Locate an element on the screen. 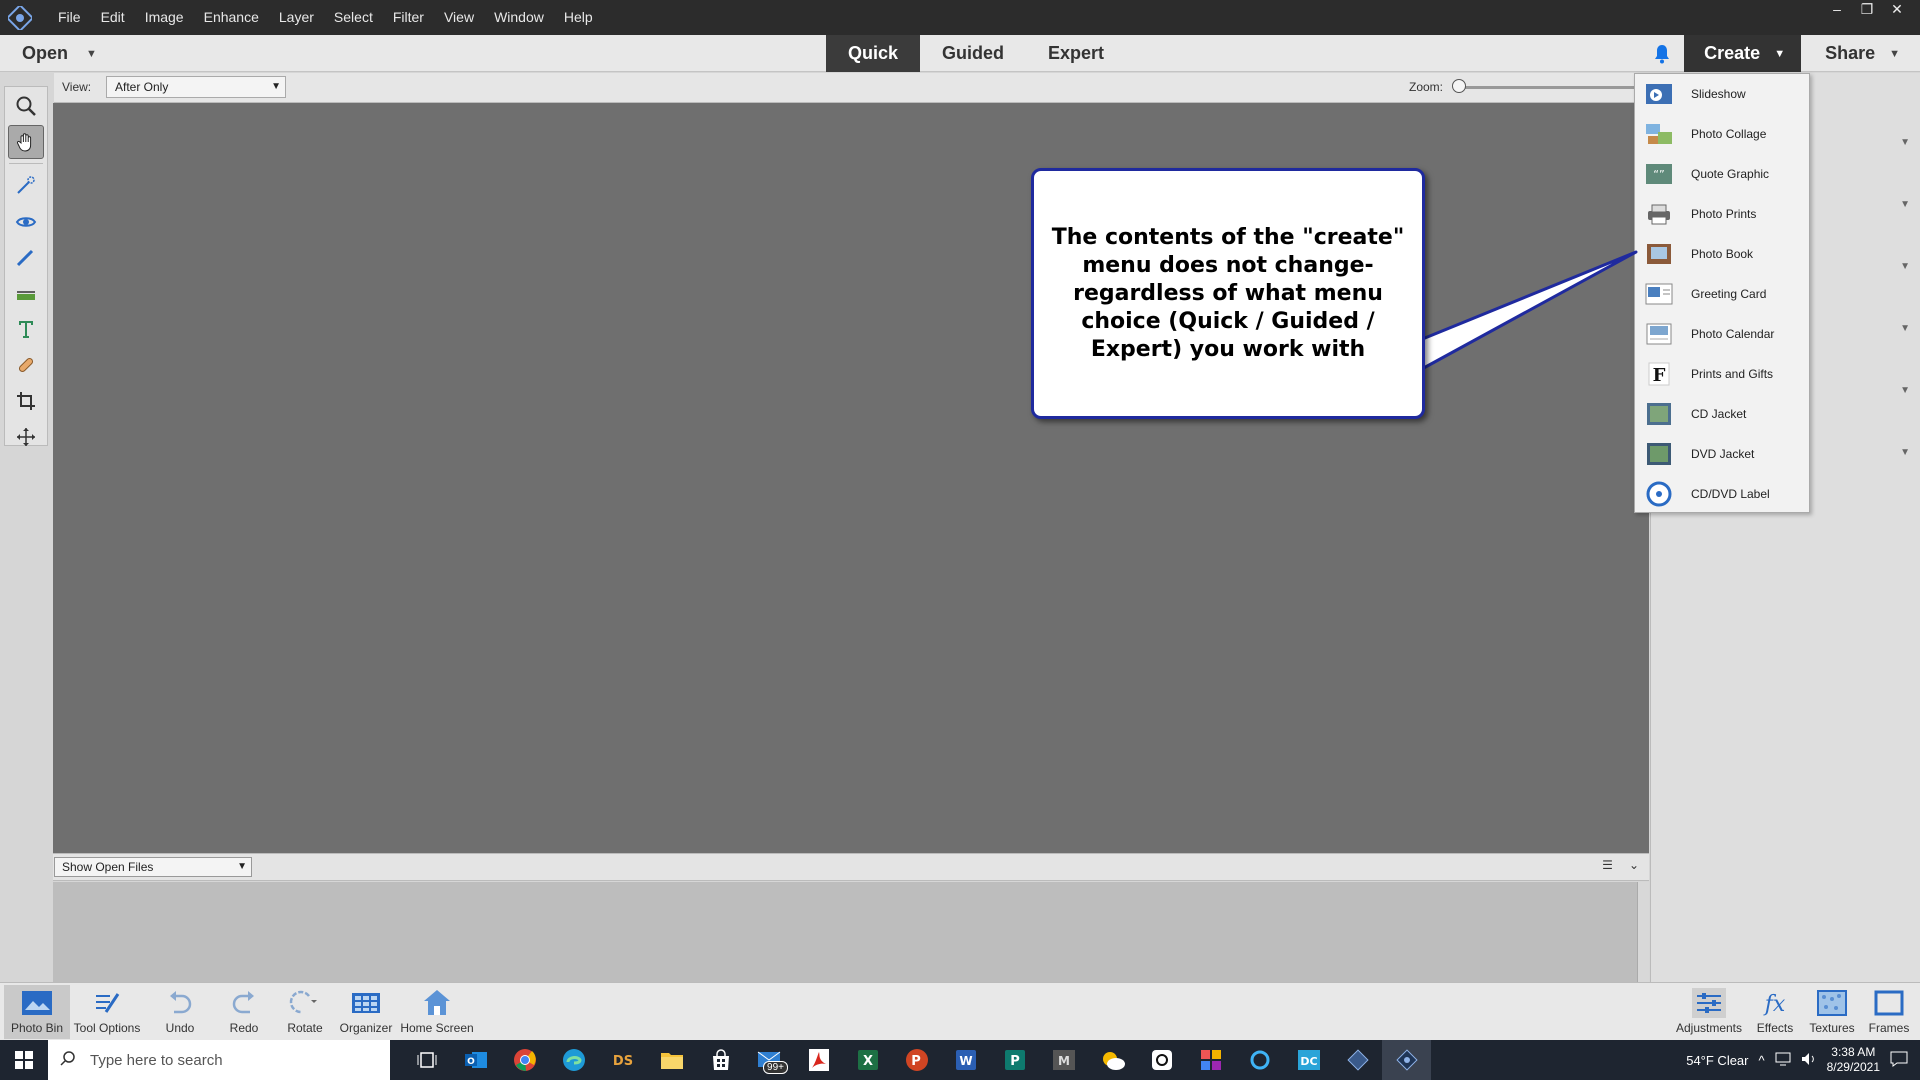 This screenshot has height=1080, width=1920. file-explorer-icon is located at coordinates (671, 1060).